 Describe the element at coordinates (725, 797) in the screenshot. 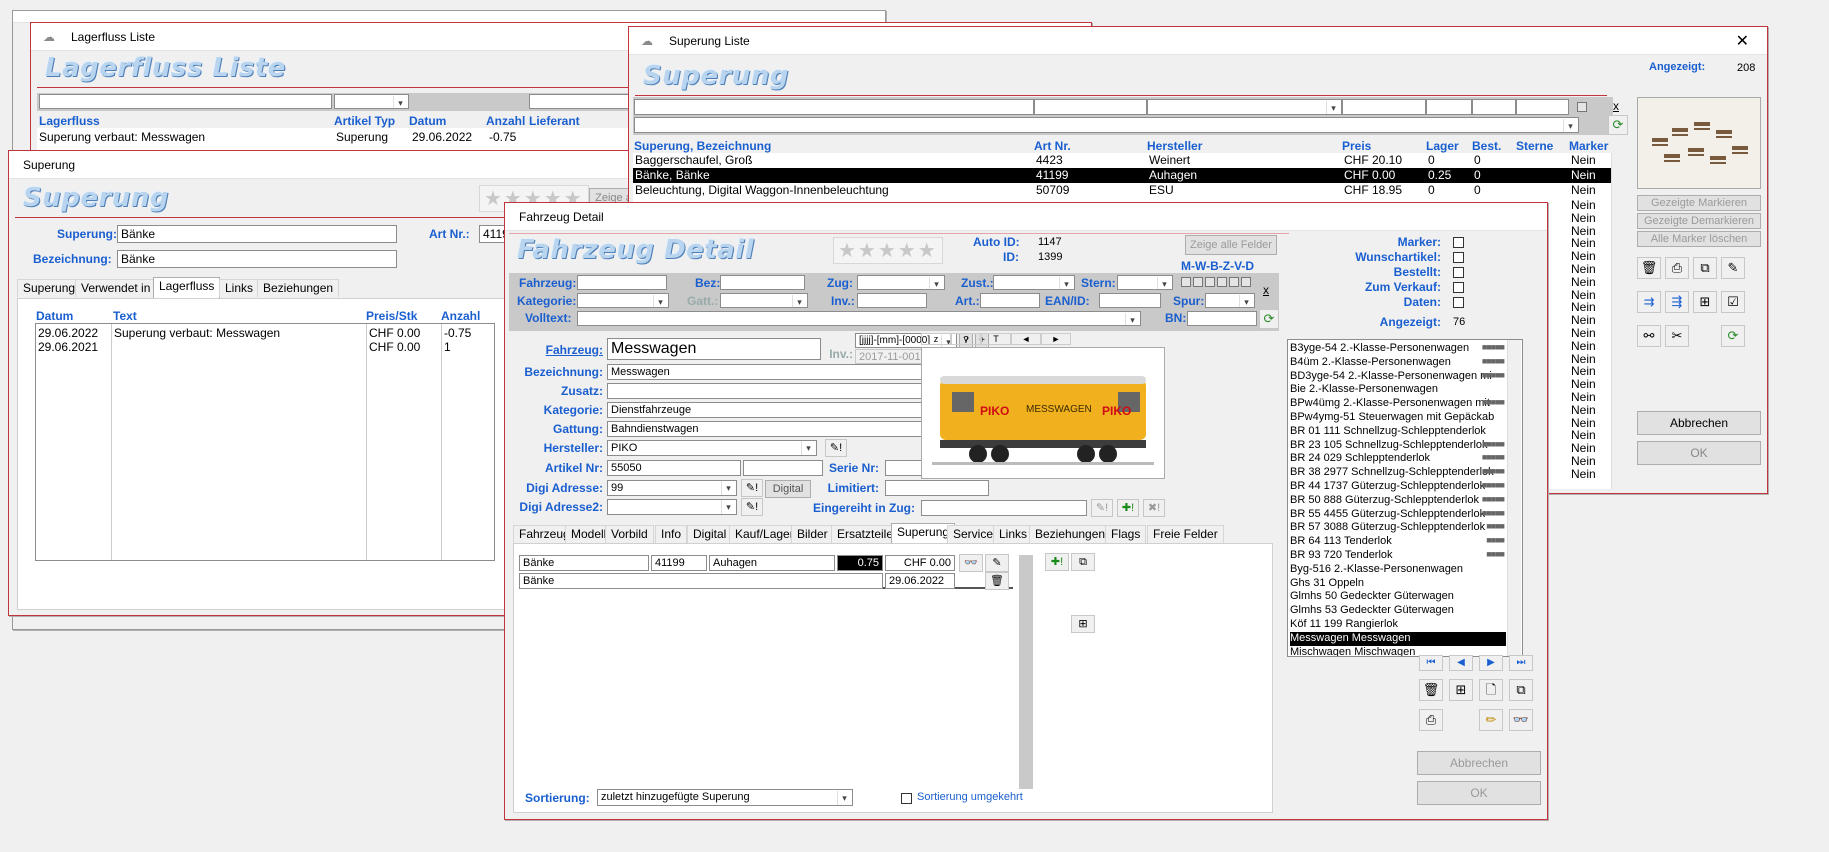

I see `sortierung-select: zuletzt hinzugefügte Superung ▾` at that location.